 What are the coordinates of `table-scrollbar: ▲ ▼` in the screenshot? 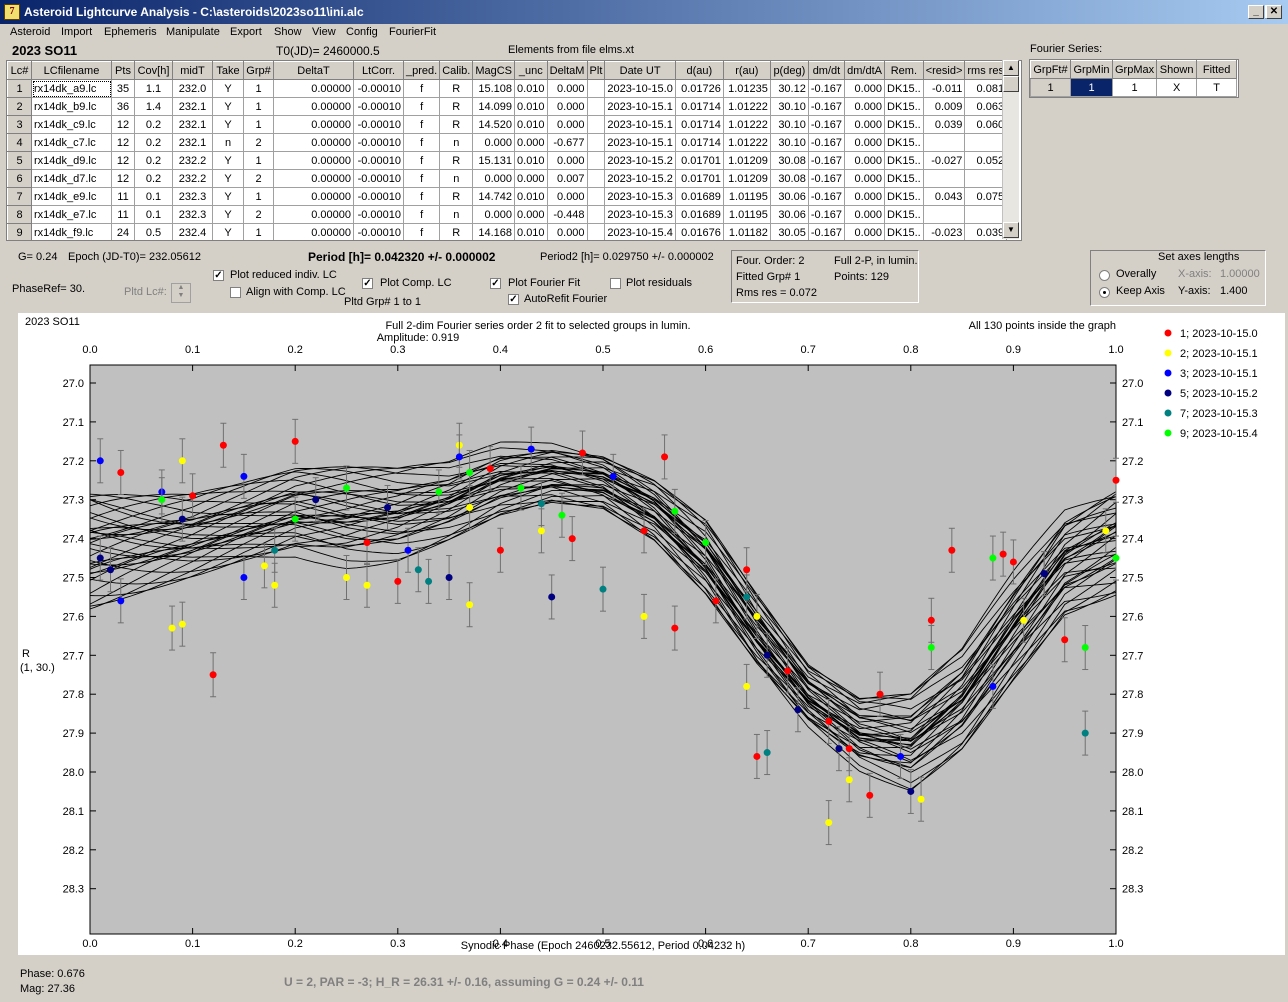 It's located at (1010, 149).